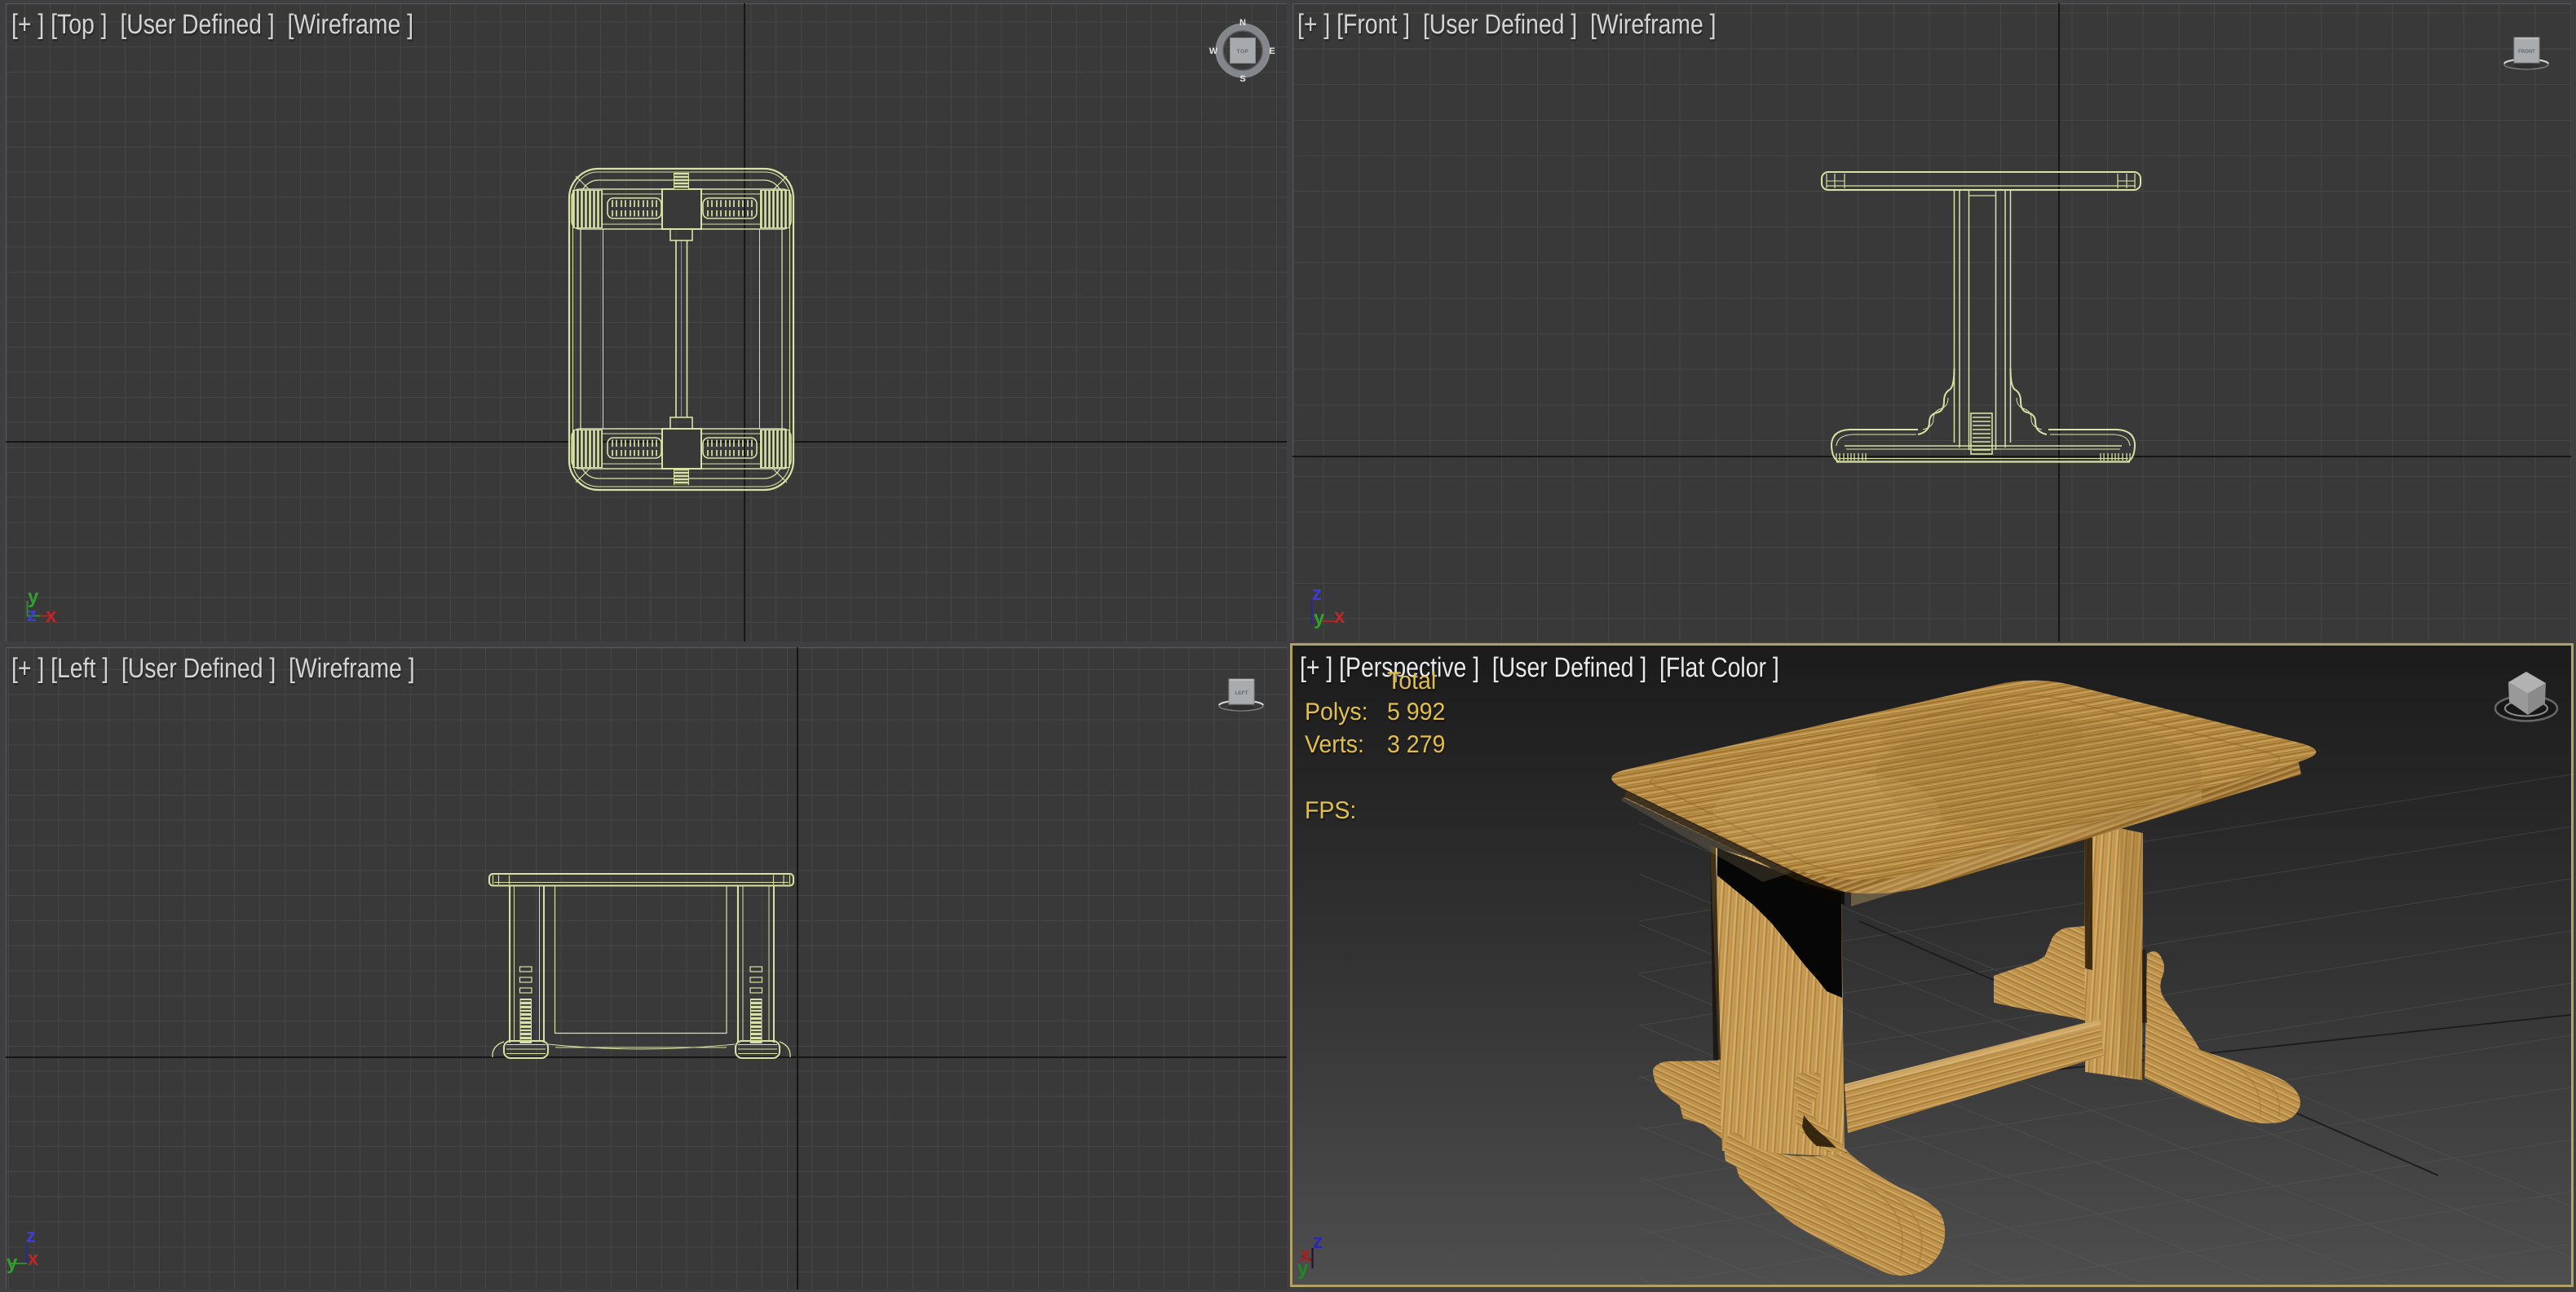  What do you see at coordinates (1242, 23) in the screenshot?
I see `svg-text: N` at bounding box center [1242, 23].